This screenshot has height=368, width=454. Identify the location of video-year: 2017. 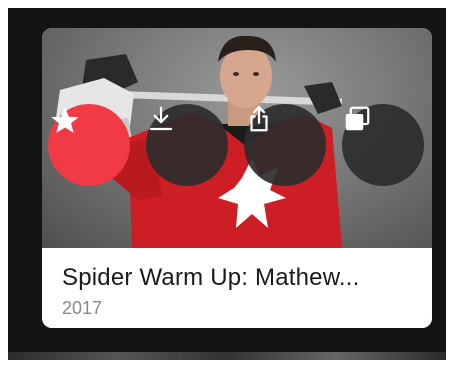
(82, 308).